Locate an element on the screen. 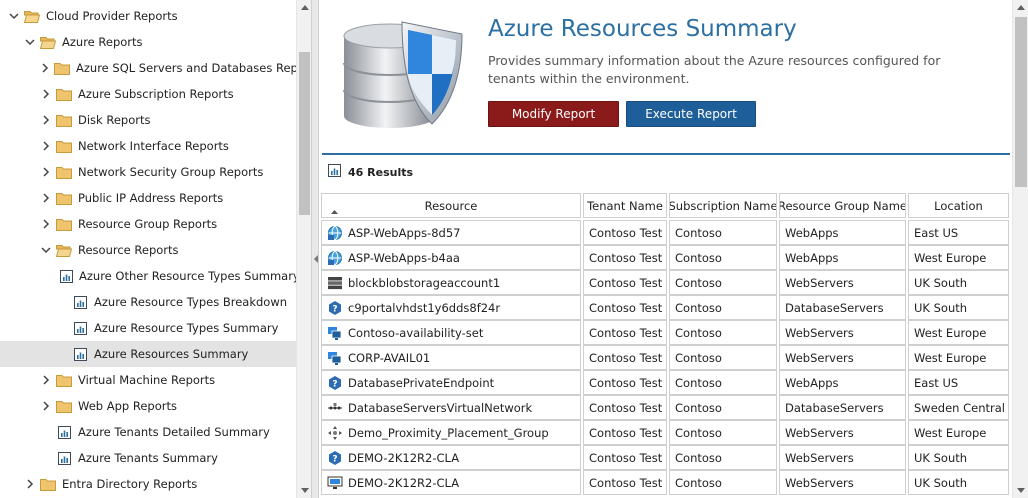 Image resolution: width=1028 pixels, height=498 pixels. tree-item-web-app-reports: Web App Reports is located at coordinates (148, 406).